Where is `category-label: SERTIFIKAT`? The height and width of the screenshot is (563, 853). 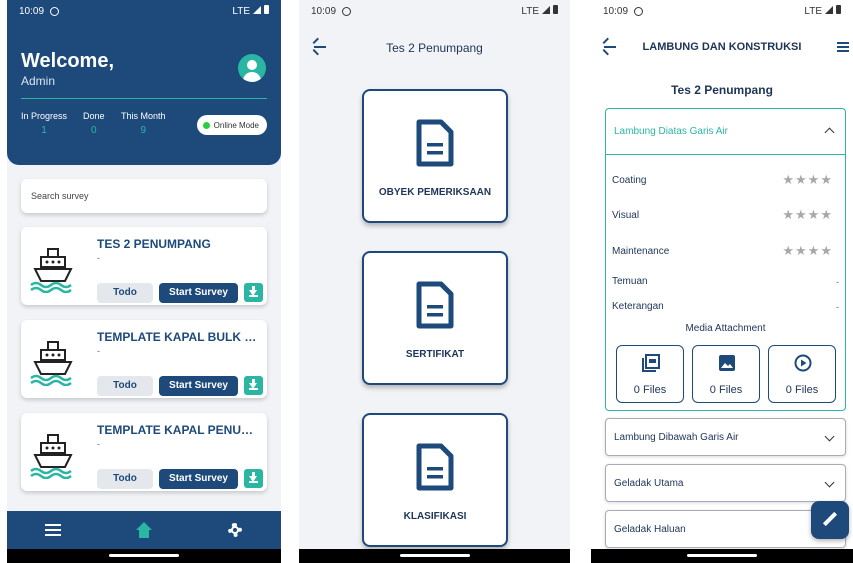 category-label: SERTIFIKAT is located at coordinates (435, 354).